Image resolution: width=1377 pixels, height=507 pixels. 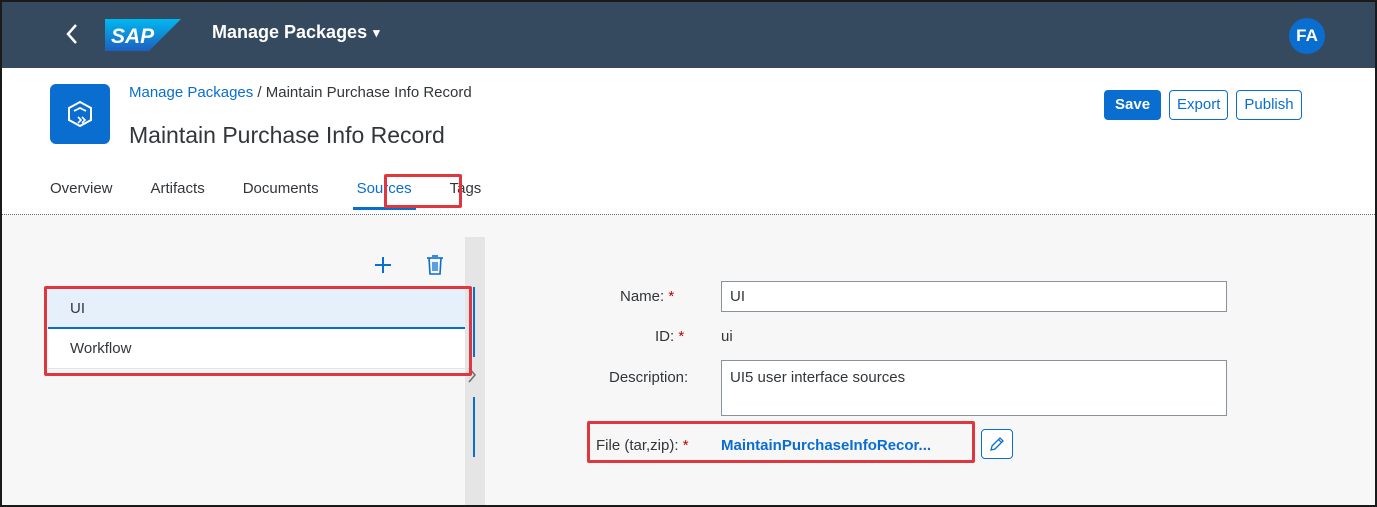 I want to click on sources-list: UI Workflow, so click(x=258, y=329).